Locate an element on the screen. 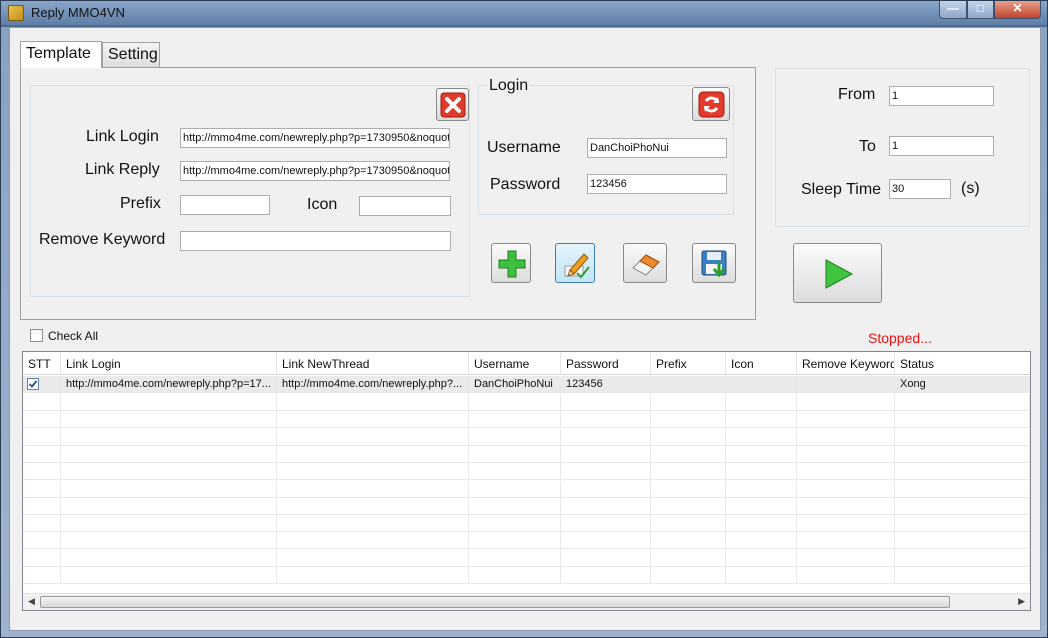 The width and height of the screenshot is (1048, 638). to-label: To is located at coordinates (867, 146).